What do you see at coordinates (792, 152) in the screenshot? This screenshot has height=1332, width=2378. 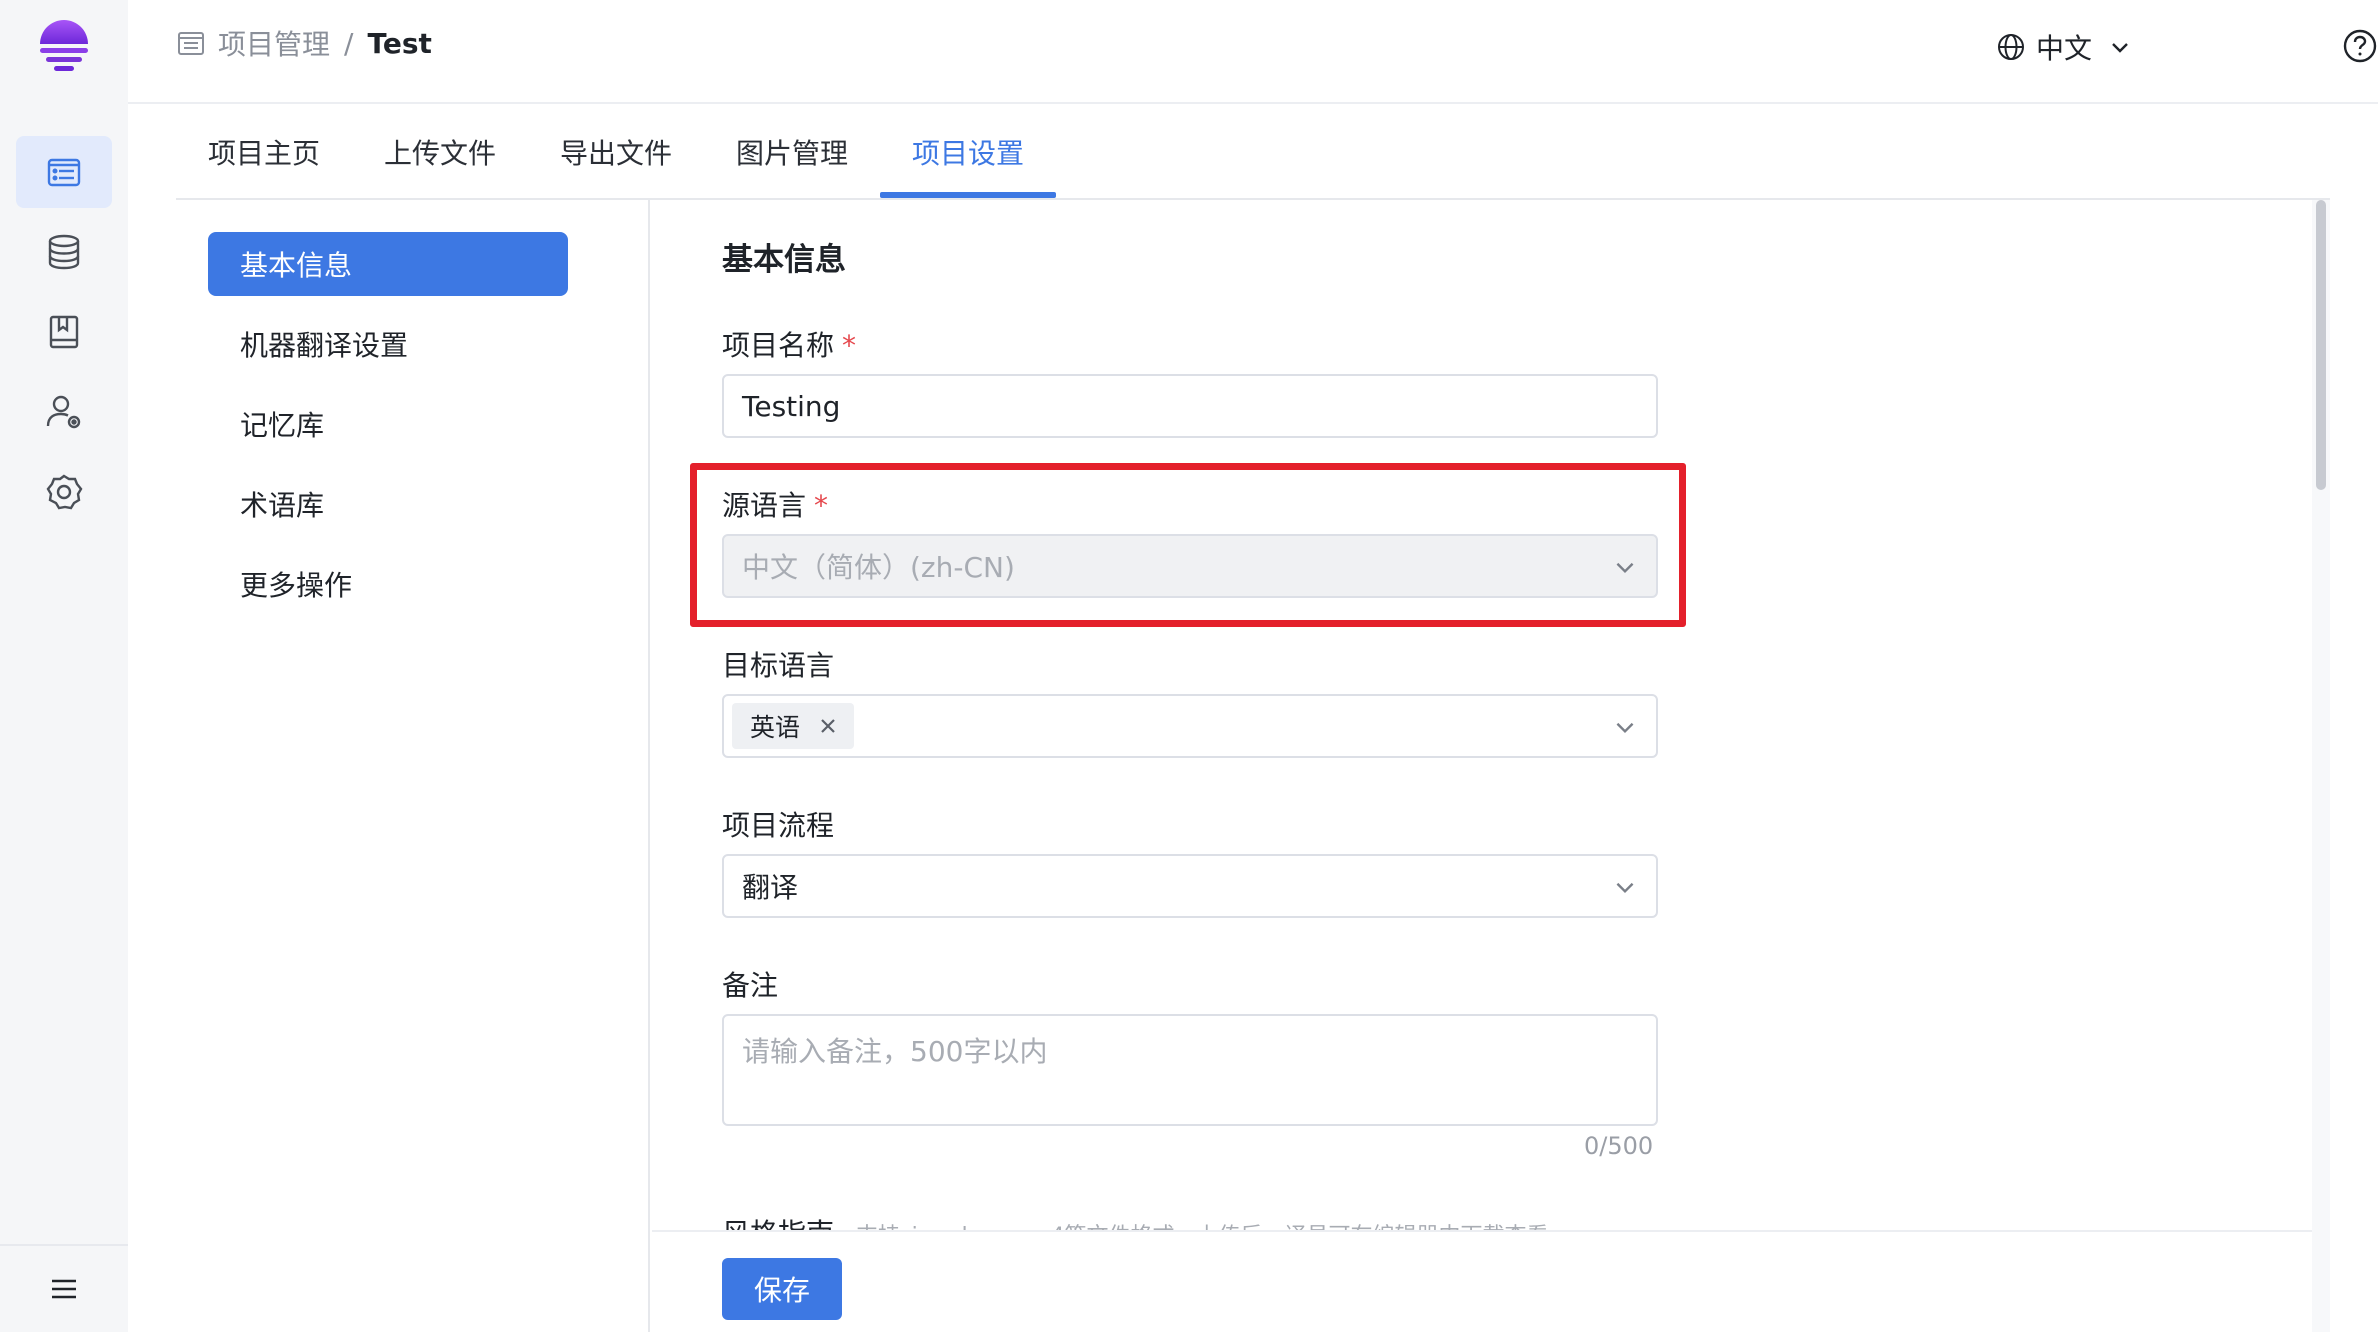 I see `tab-image-management: 图片管理` at bounding box center [792, 152].